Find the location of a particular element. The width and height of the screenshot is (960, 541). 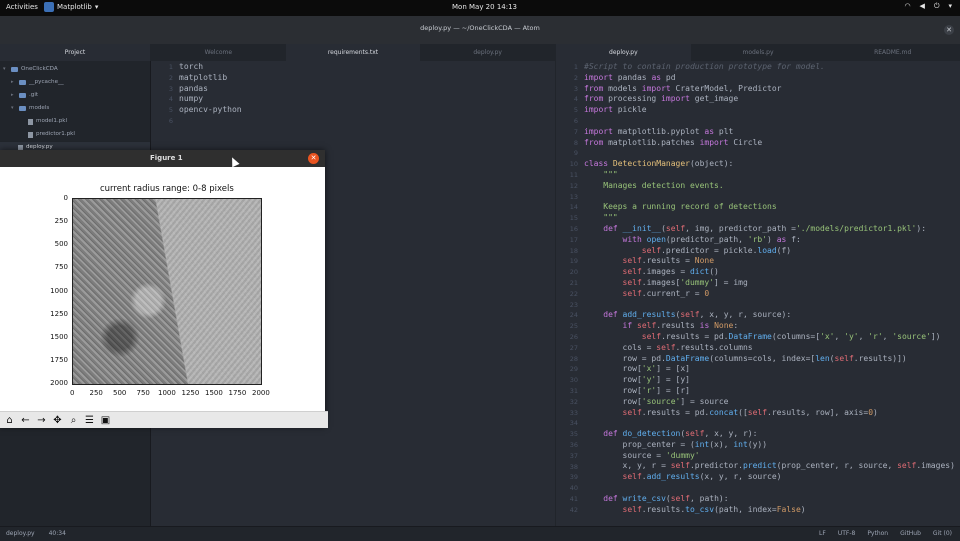

home-icon: ⌂ is located at coordinates (9, 420).